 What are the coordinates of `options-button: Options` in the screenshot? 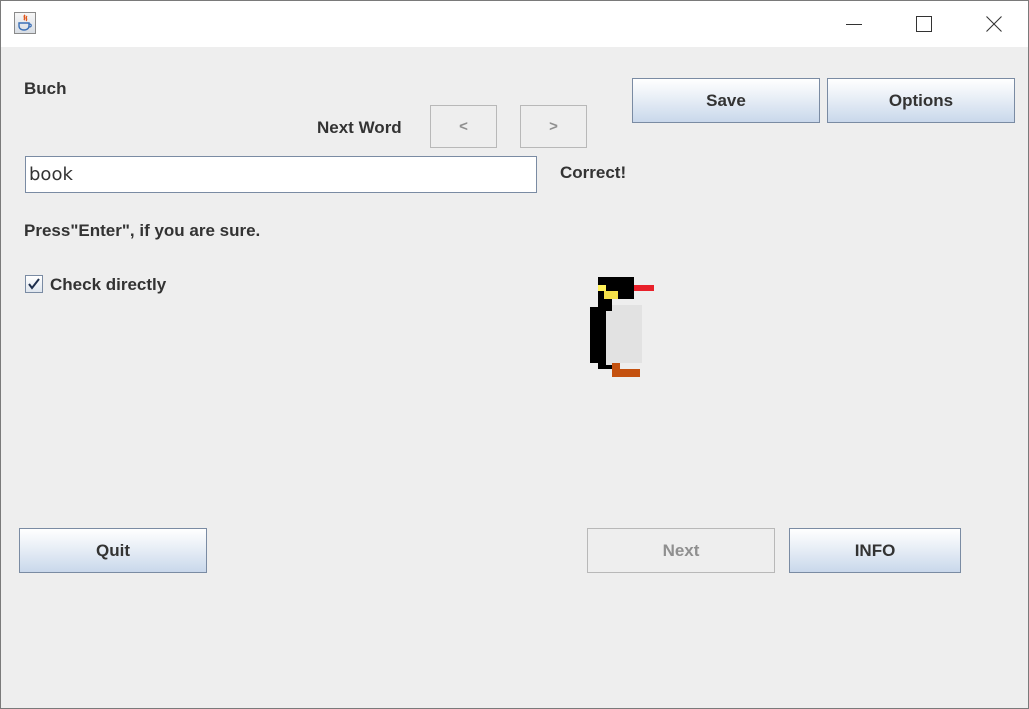 It's located at (921, 100).